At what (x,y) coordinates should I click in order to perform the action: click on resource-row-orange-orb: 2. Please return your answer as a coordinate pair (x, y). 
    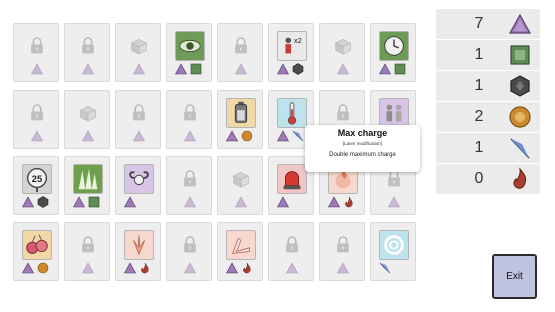
    Looking at the image, I should click on (488, 117).